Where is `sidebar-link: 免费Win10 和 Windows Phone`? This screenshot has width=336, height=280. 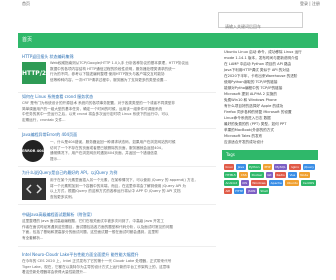 sidebar-link: 免费Win10 和 Windows Phone is located at coordinates (250, 100).